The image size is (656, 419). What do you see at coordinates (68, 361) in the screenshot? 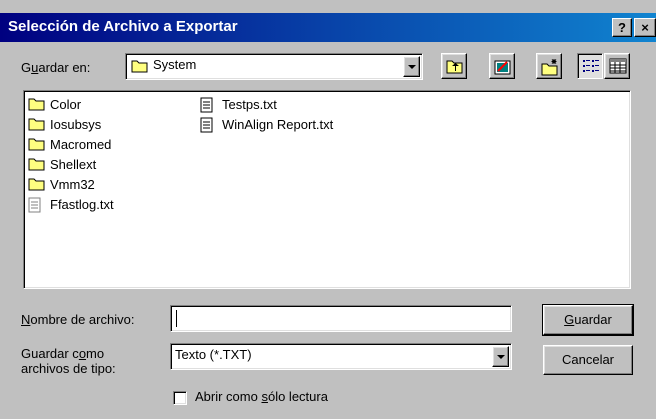
I see `filetype-label: Guardar como archivos de tipo:` at bounding box center [68, 361].